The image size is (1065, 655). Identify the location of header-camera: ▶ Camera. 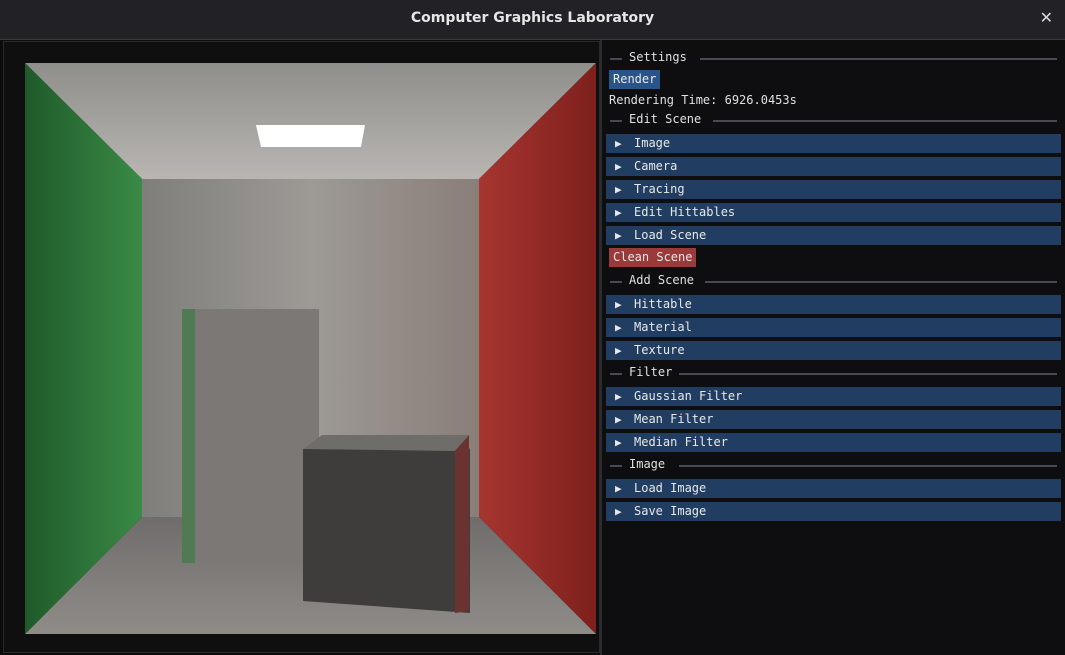
(833, 166).